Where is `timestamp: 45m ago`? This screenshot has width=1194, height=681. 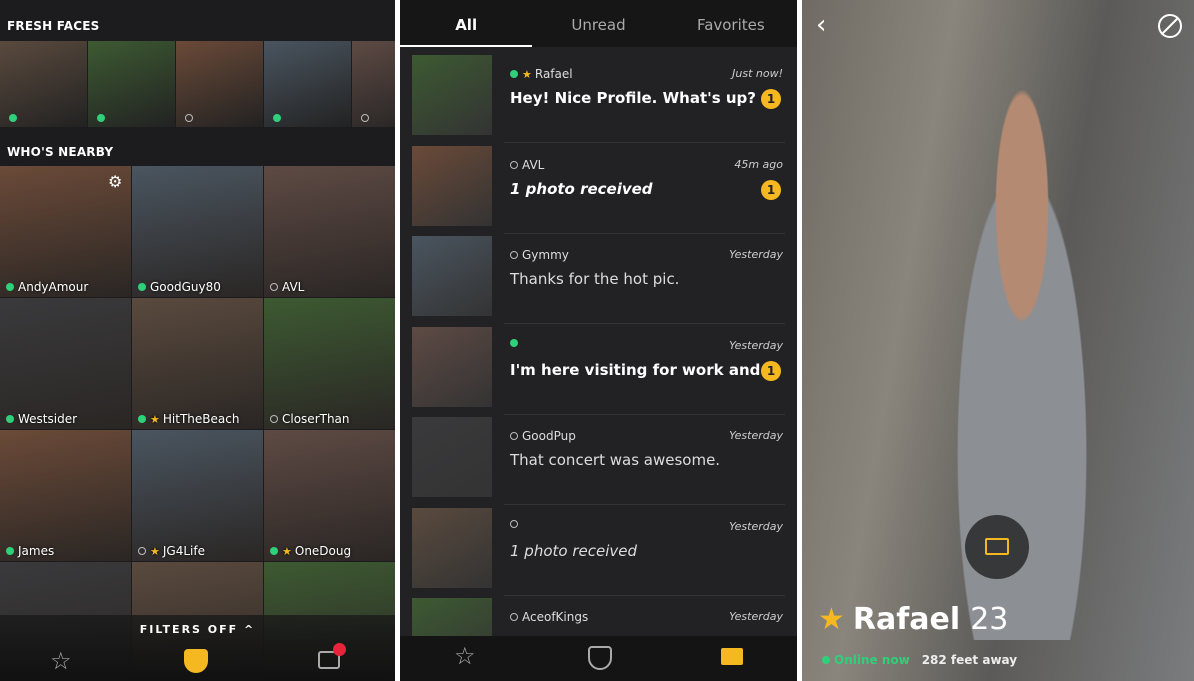 timestamp: 45m ago is located at coordinates (758, 164).